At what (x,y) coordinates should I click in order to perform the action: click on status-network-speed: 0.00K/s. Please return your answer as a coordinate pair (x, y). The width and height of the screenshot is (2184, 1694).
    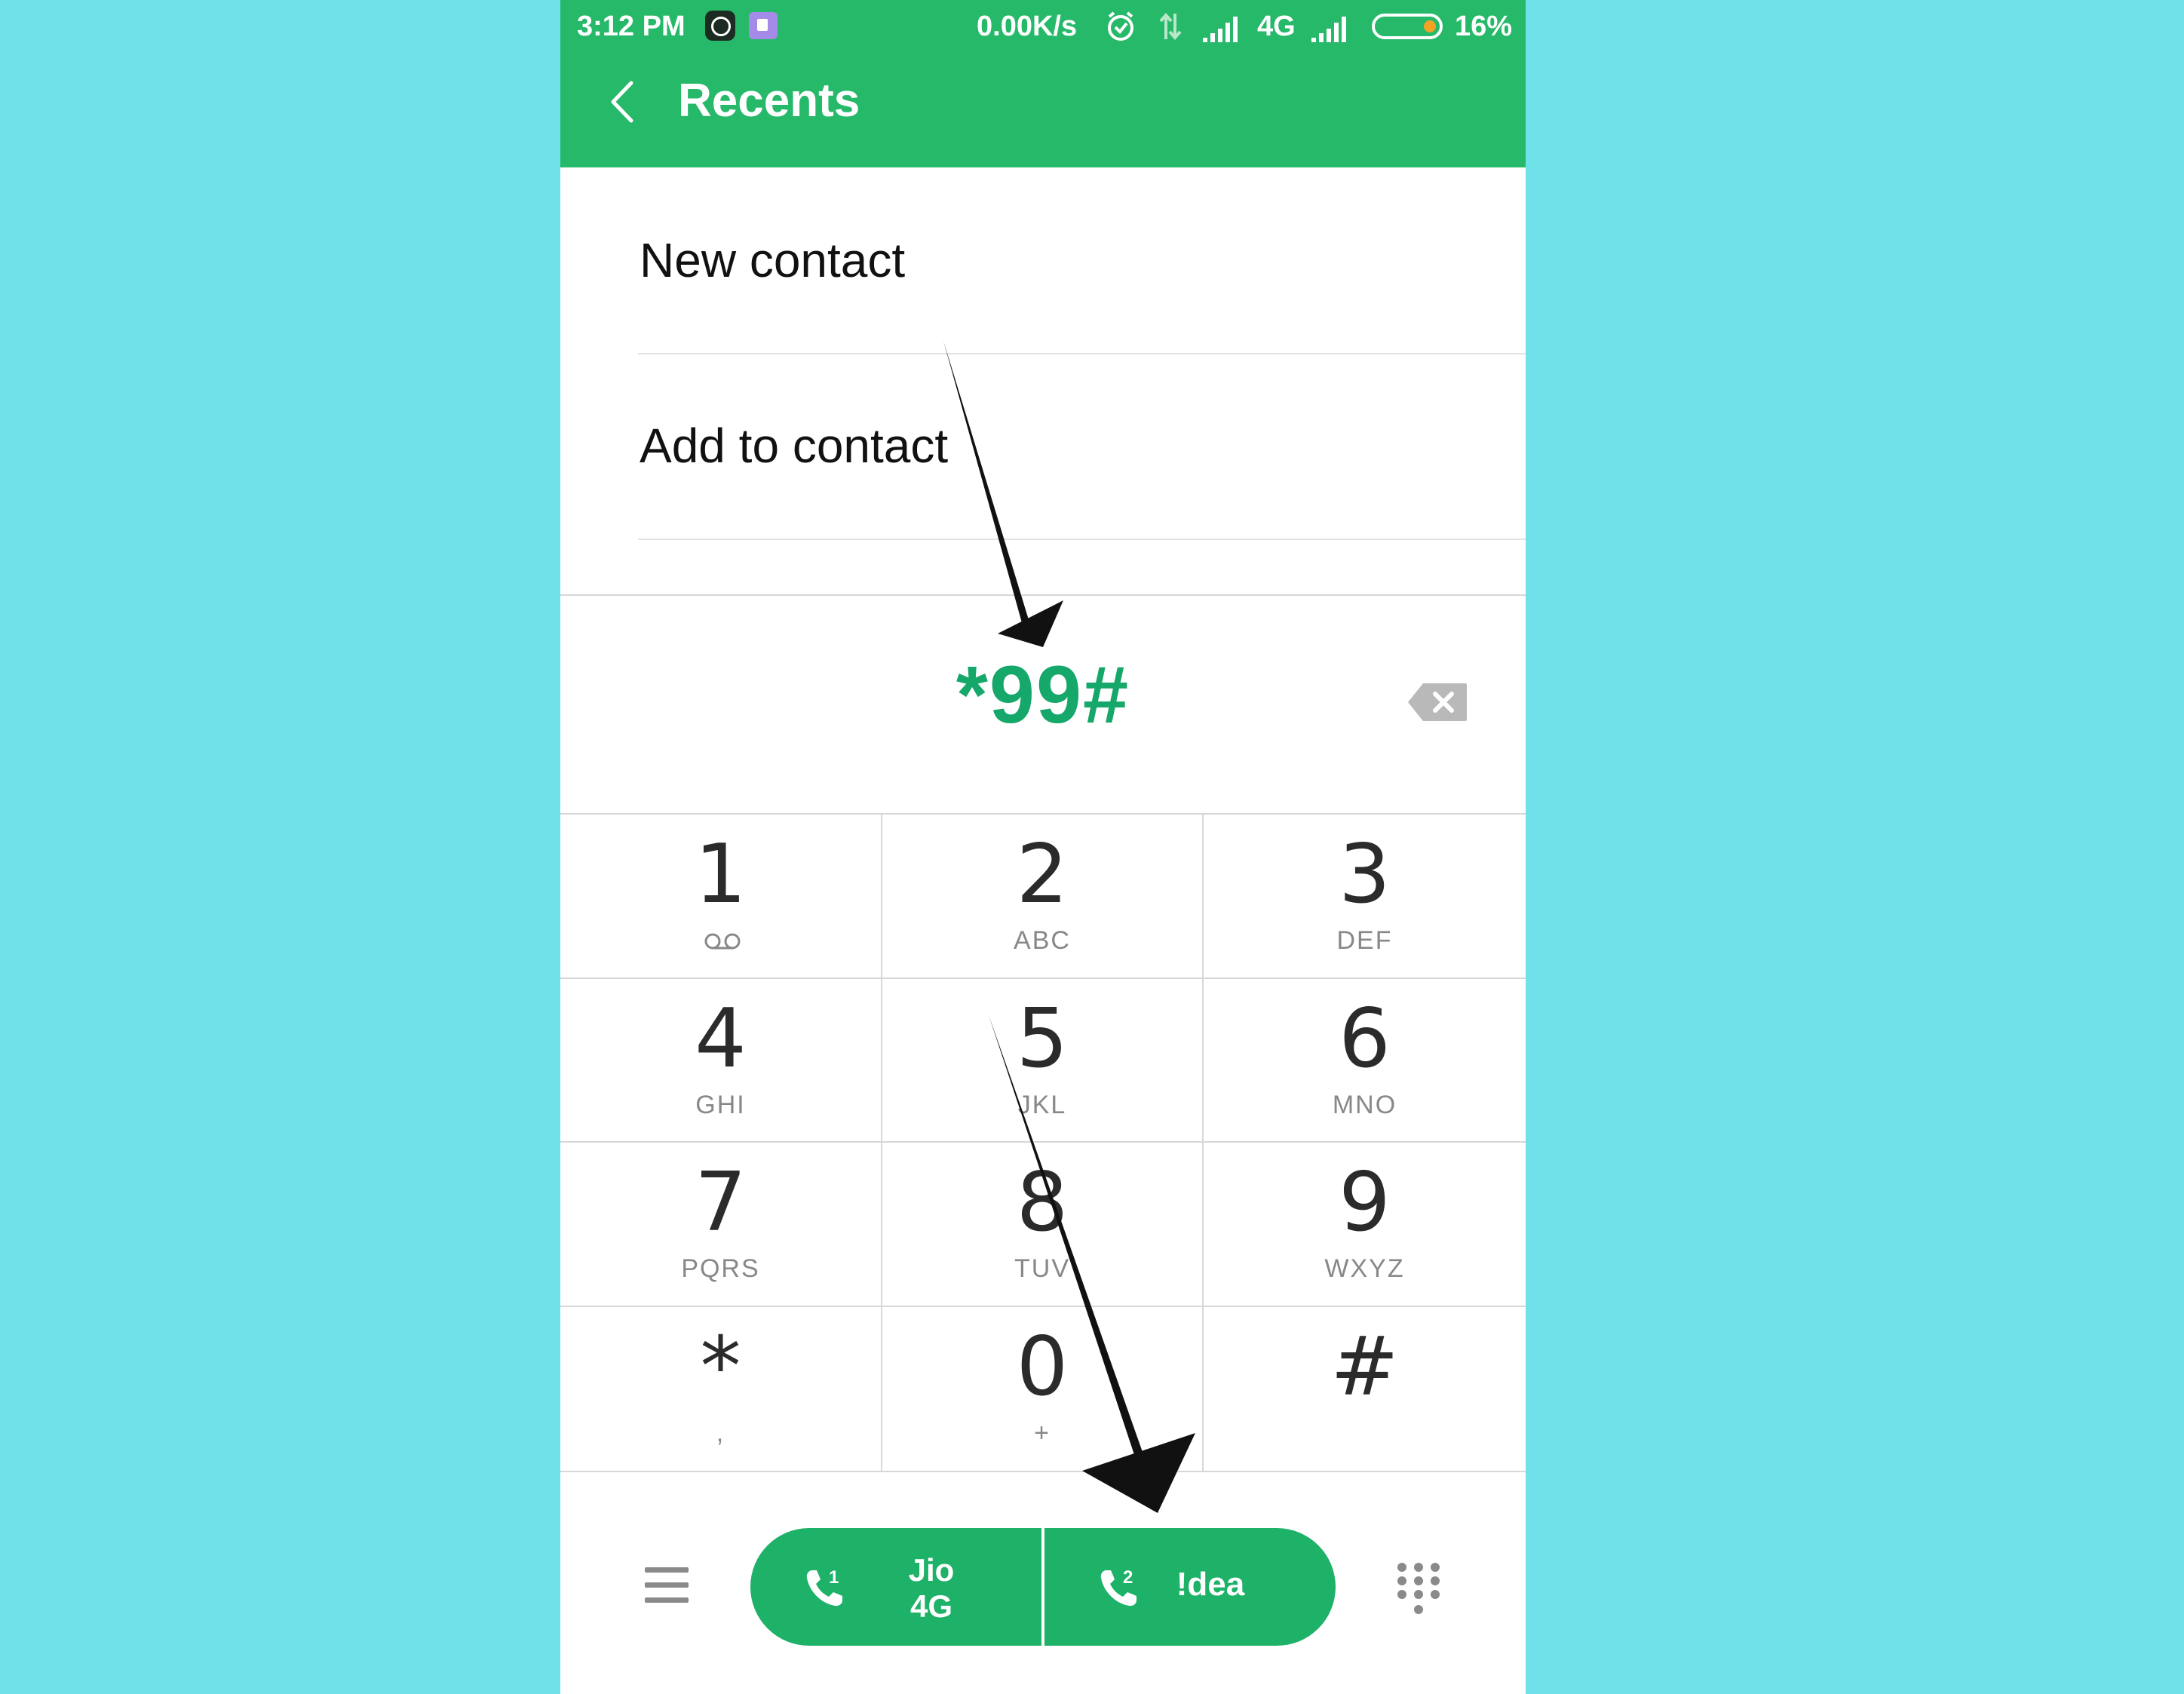
    Looking at the image, I should click on (1027, 27).